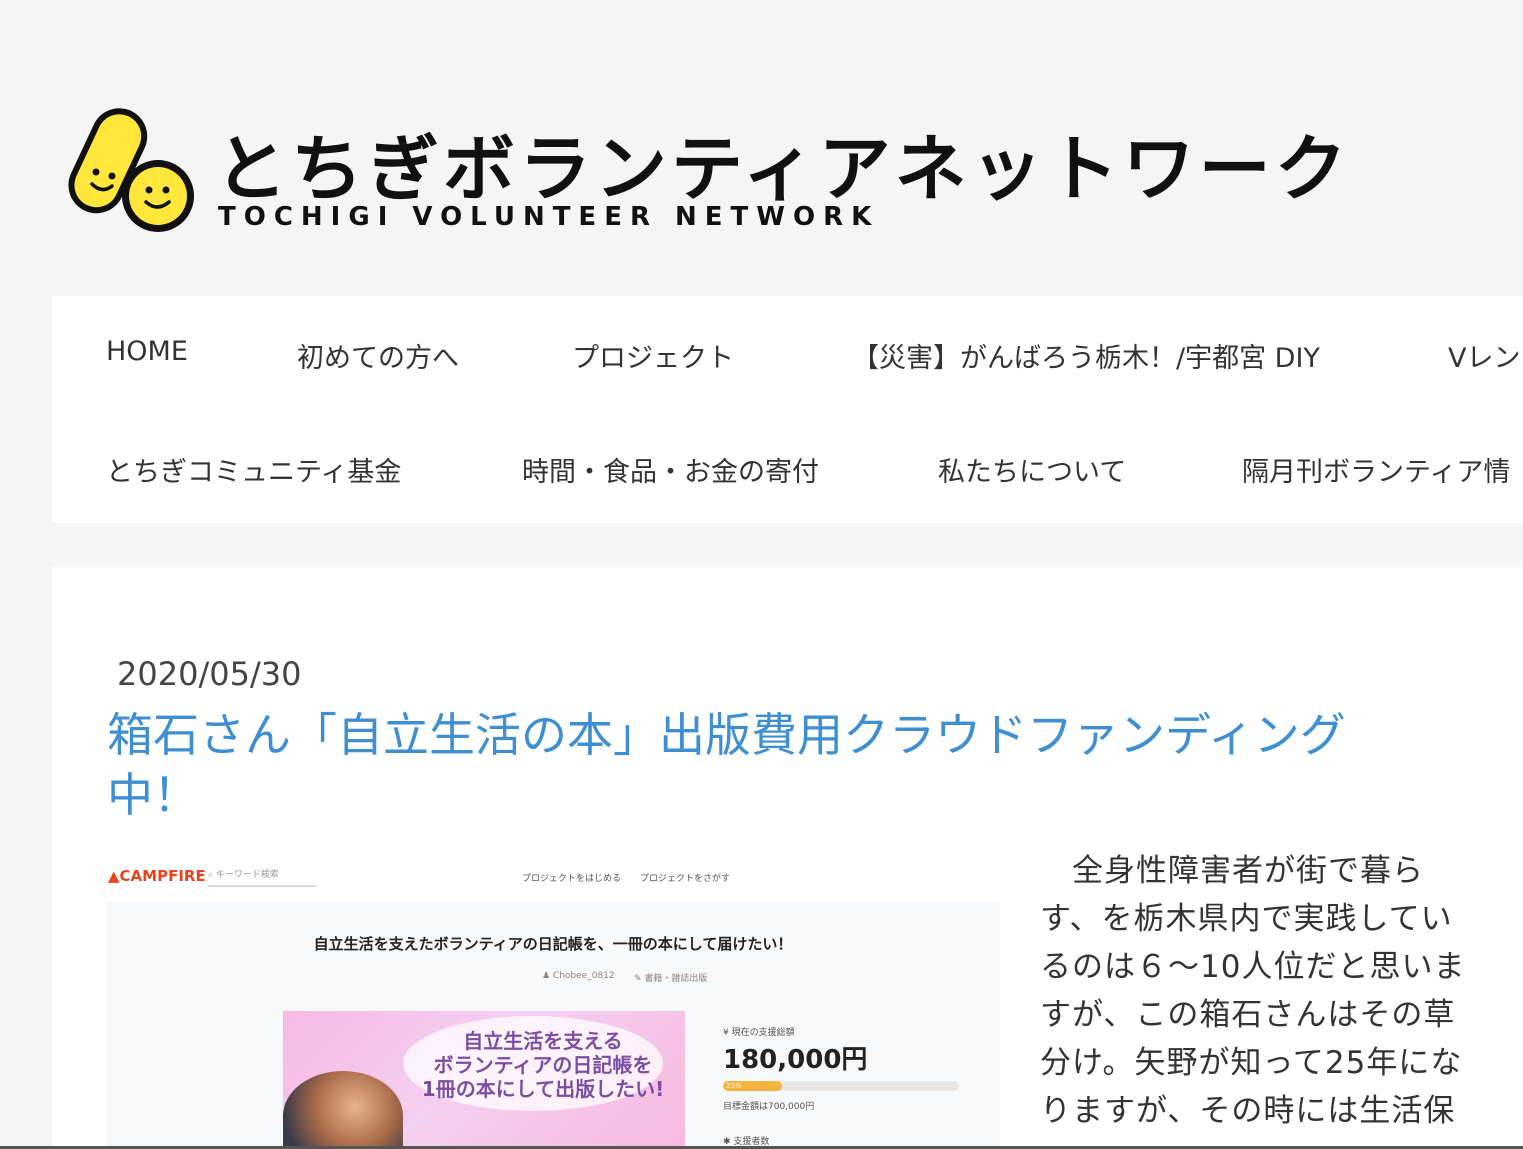  What do you see at coordinates (671, 979) in the screenshot?
I see `campfire-category: ✎ 書籍・雑誌出版` at bounding box center [671, 979].